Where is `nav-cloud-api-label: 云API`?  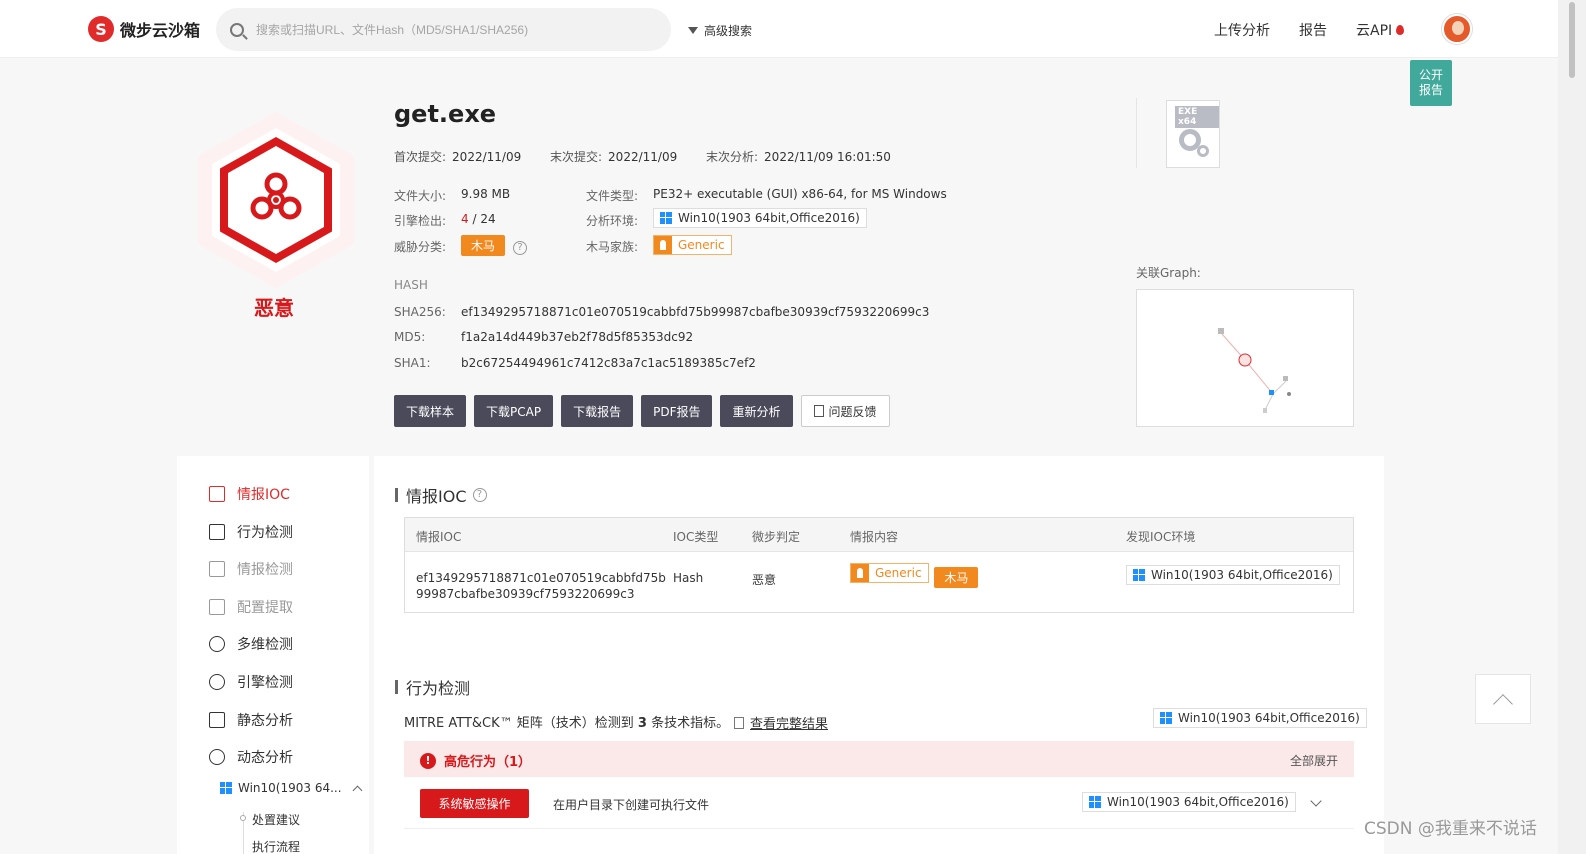
nav-cloud-api-label: 云API is located at coordinates (1374, 31).